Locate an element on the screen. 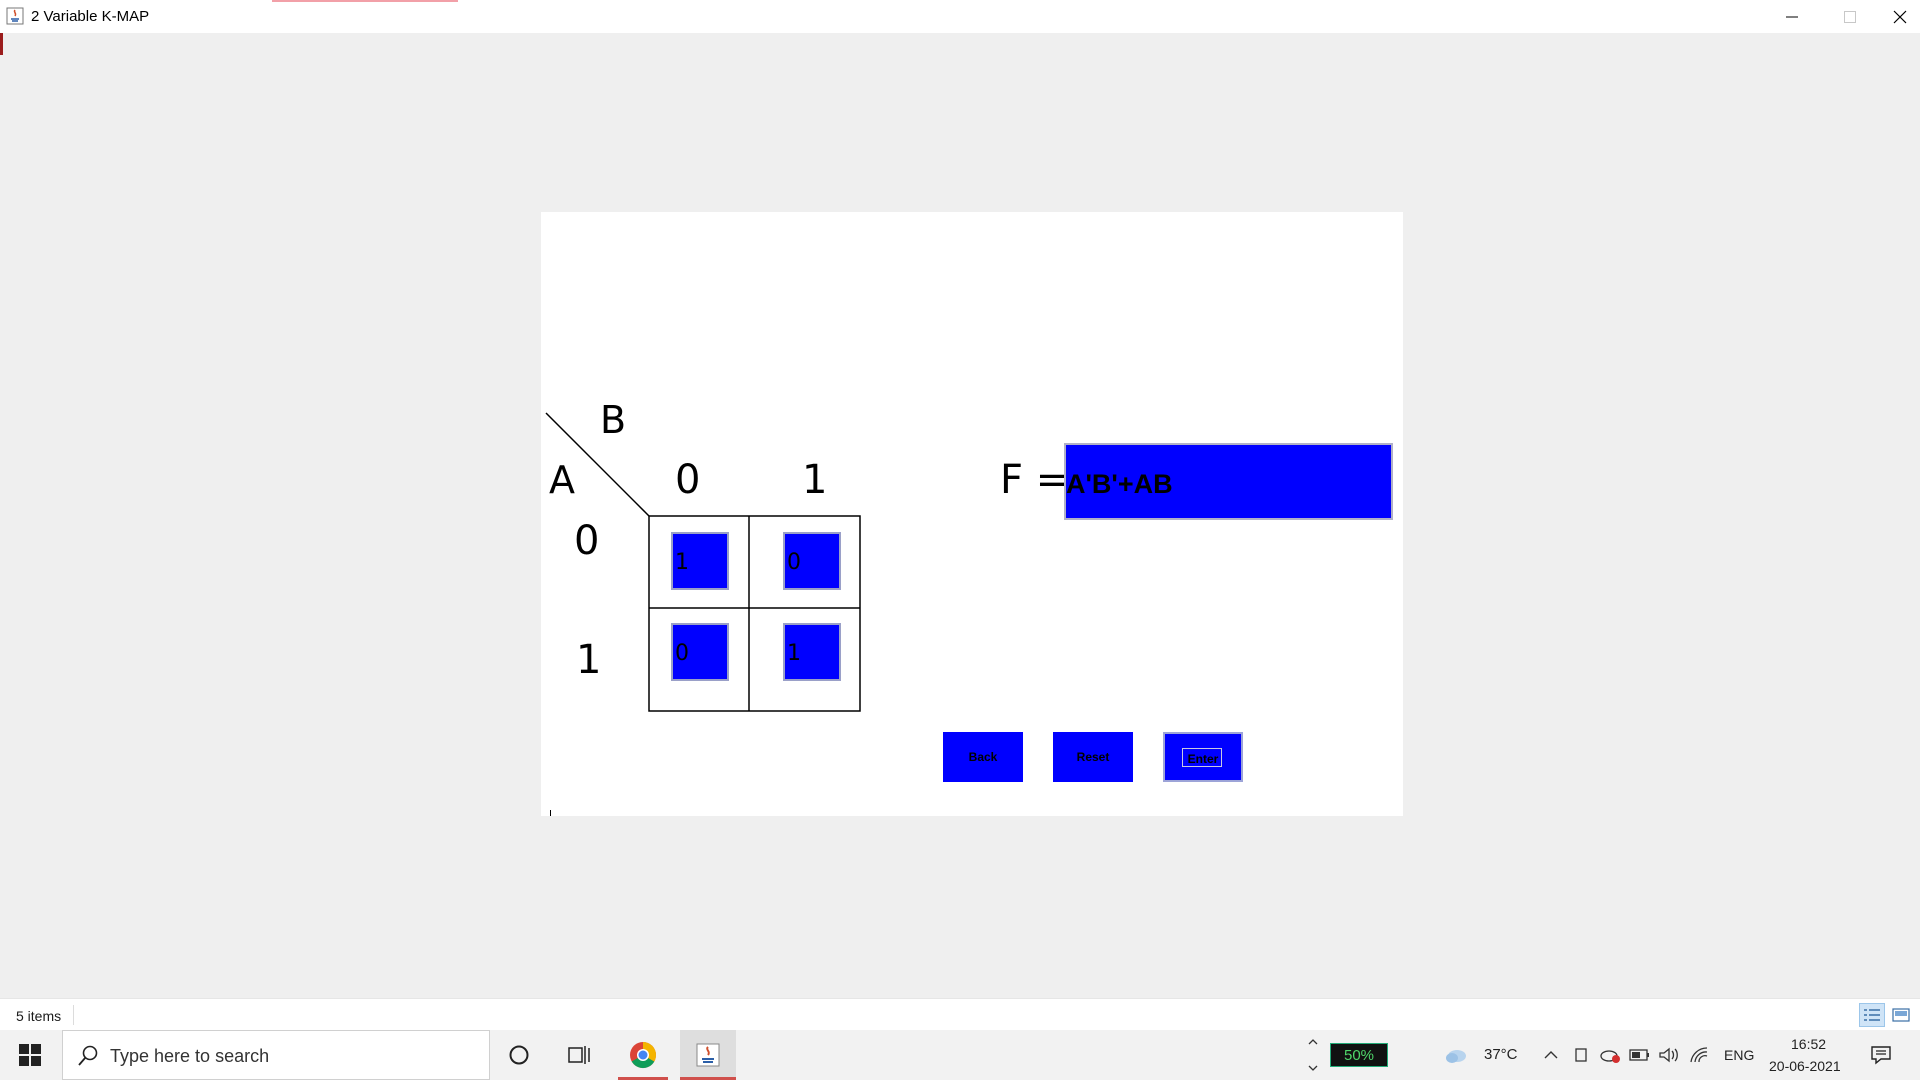 Image resolution: width=1920 pixels, height=1080 pixels. back-button-label: Back is located at coordinates (983, 757).